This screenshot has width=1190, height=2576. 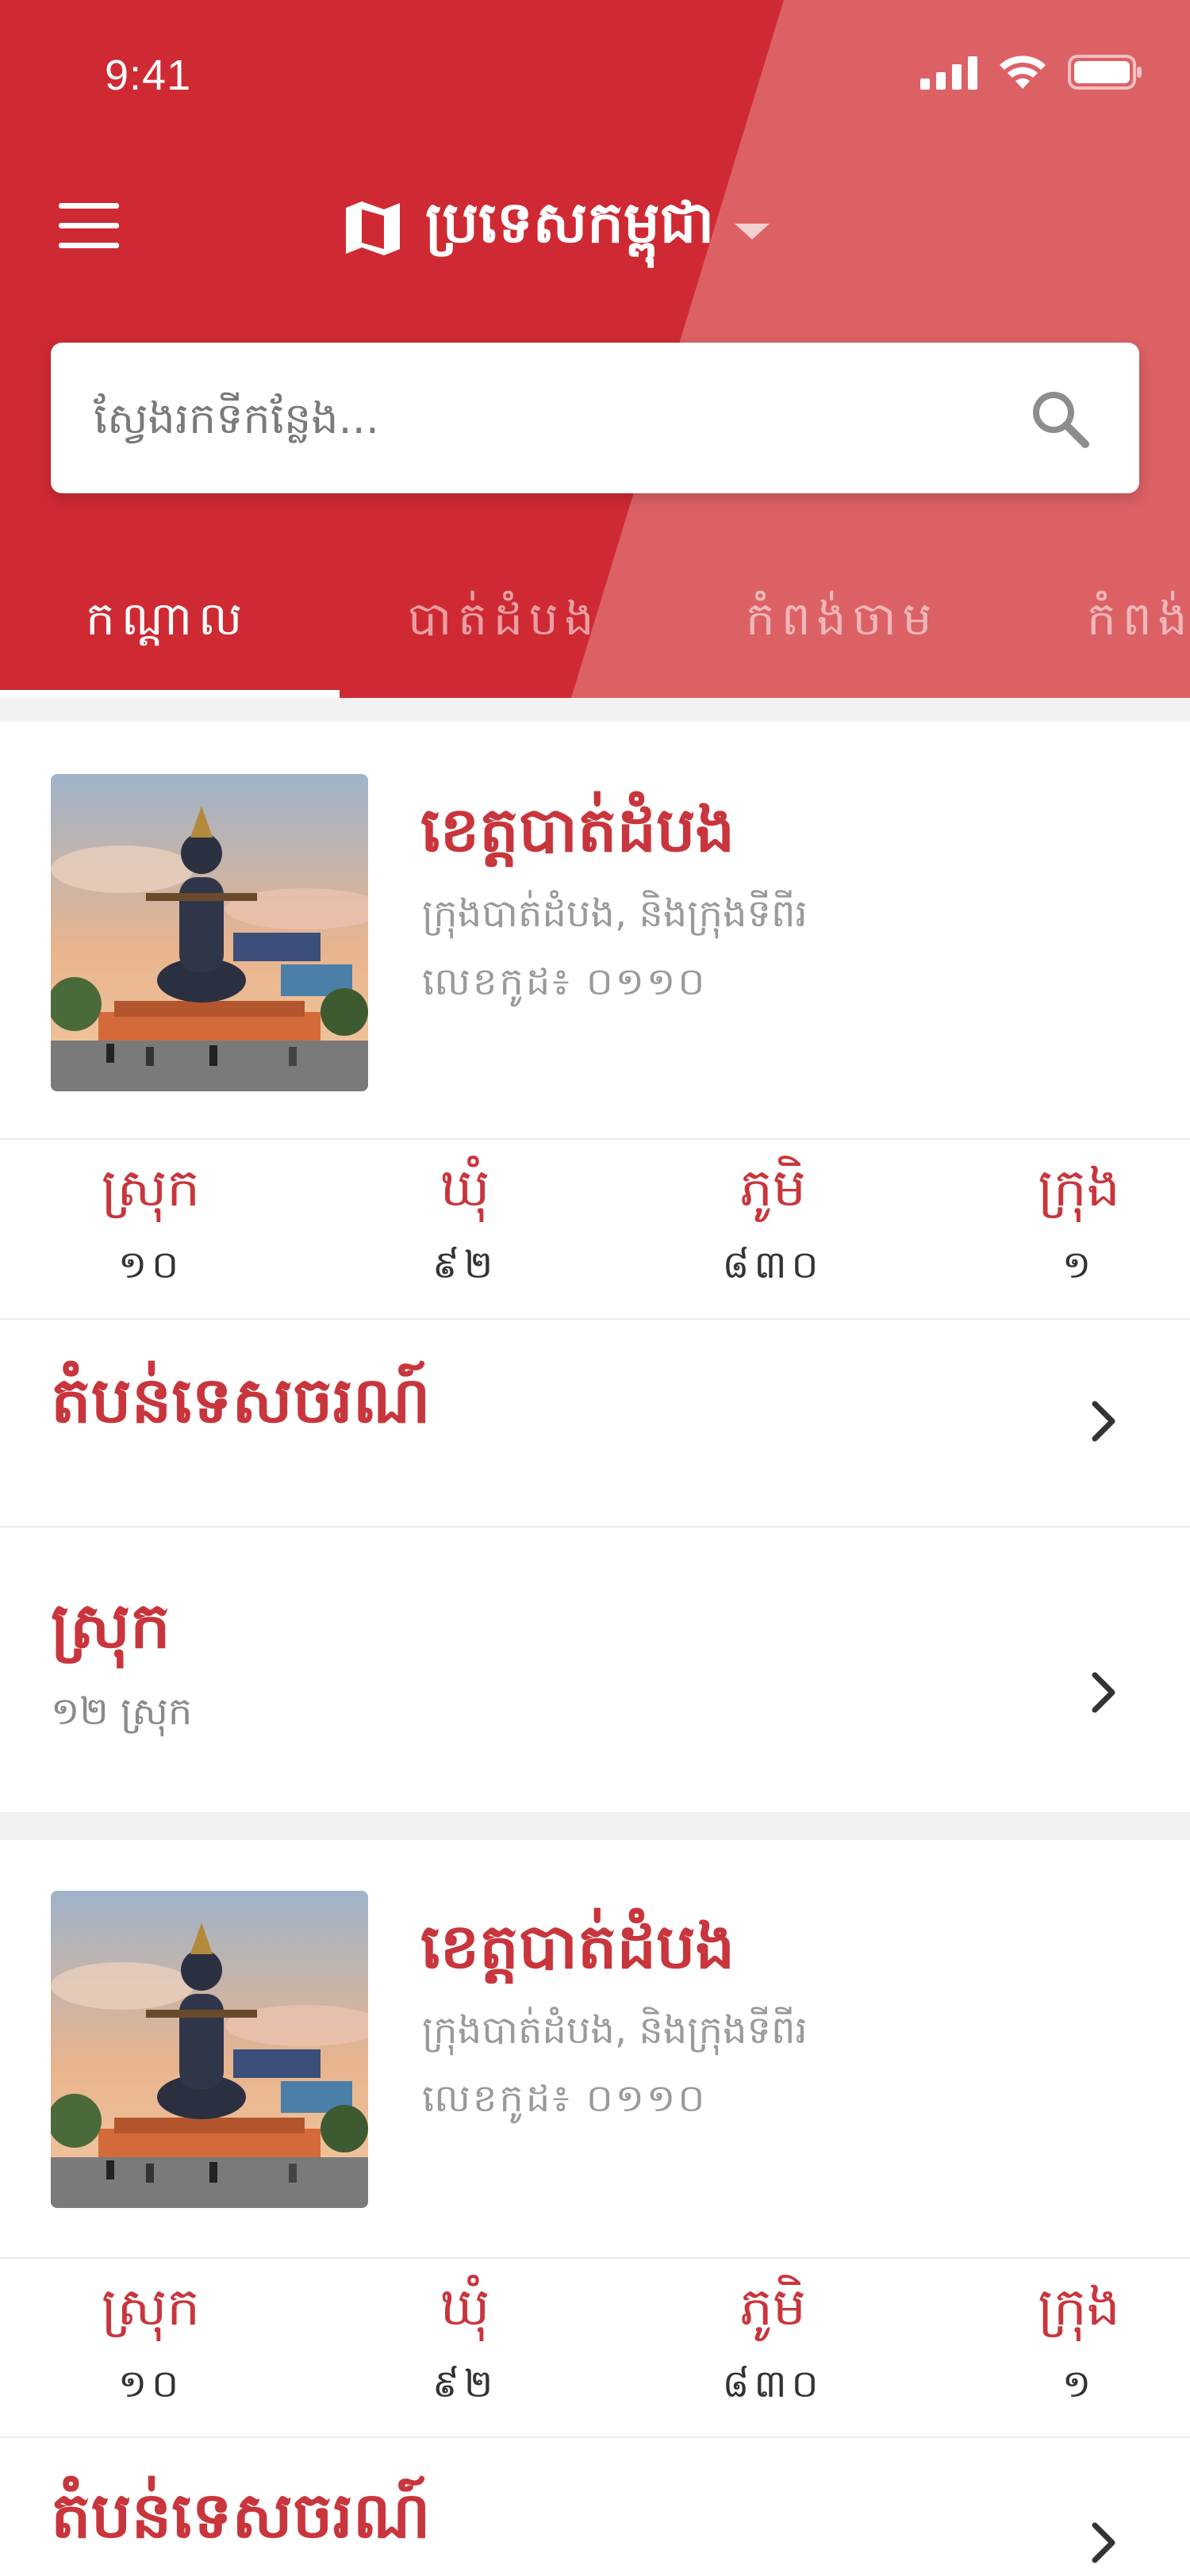 I want to click on search-box, so click(x=595, y=418).